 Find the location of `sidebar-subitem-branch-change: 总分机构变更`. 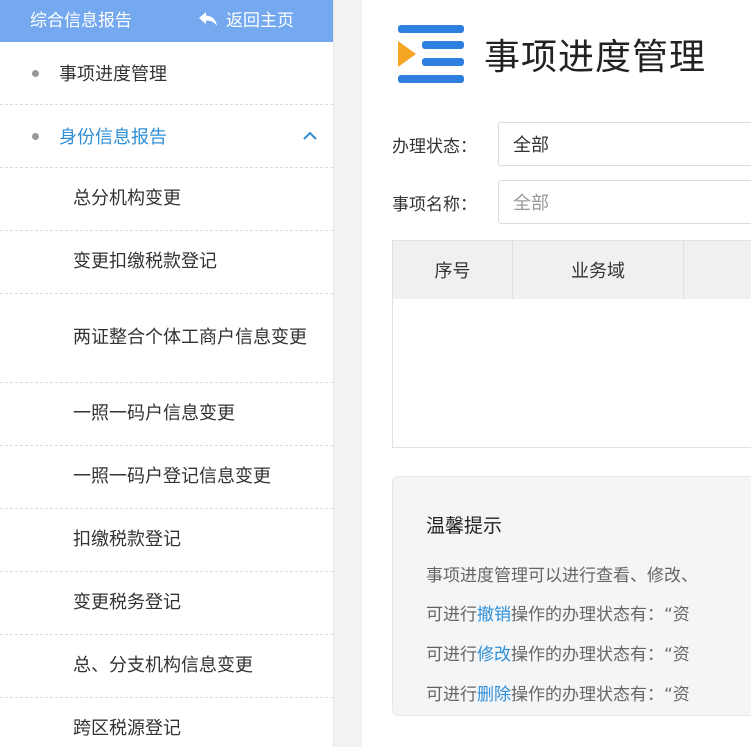

sidebar-subitem-branch-change: 总分机构变更 is located at coordinates (166, 199).